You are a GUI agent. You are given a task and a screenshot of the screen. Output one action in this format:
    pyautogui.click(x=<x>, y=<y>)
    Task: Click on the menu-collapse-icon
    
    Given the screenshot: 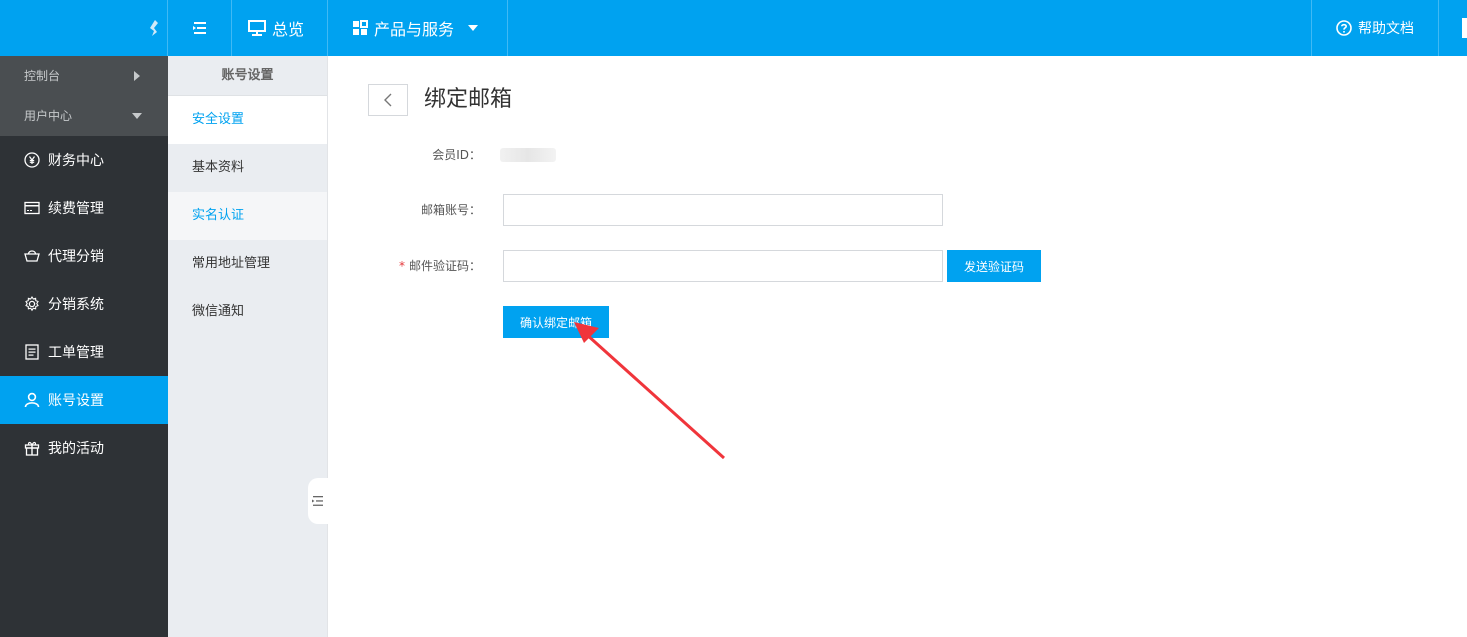 What is the action you would take?
    pyautogui.click(x=199, y=28)
    